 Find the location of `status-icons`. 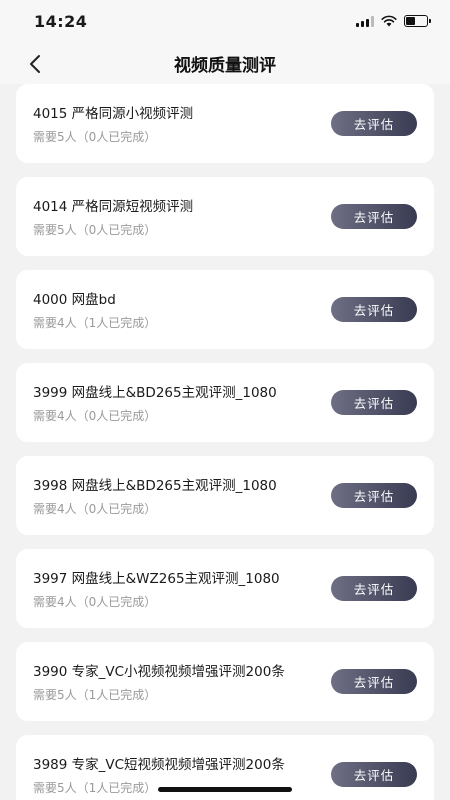

status-icons is located at coordinates (393, 21).